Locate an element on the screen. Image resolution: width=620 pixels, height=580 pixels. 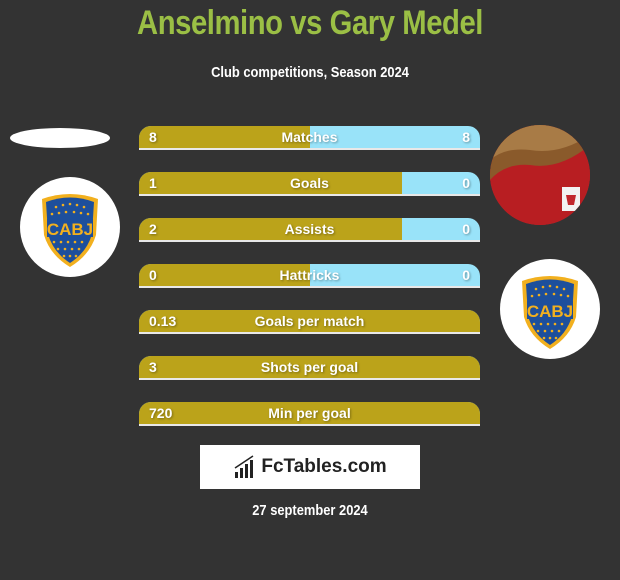
left-player-placeholder is located at coordinates (60, 138).